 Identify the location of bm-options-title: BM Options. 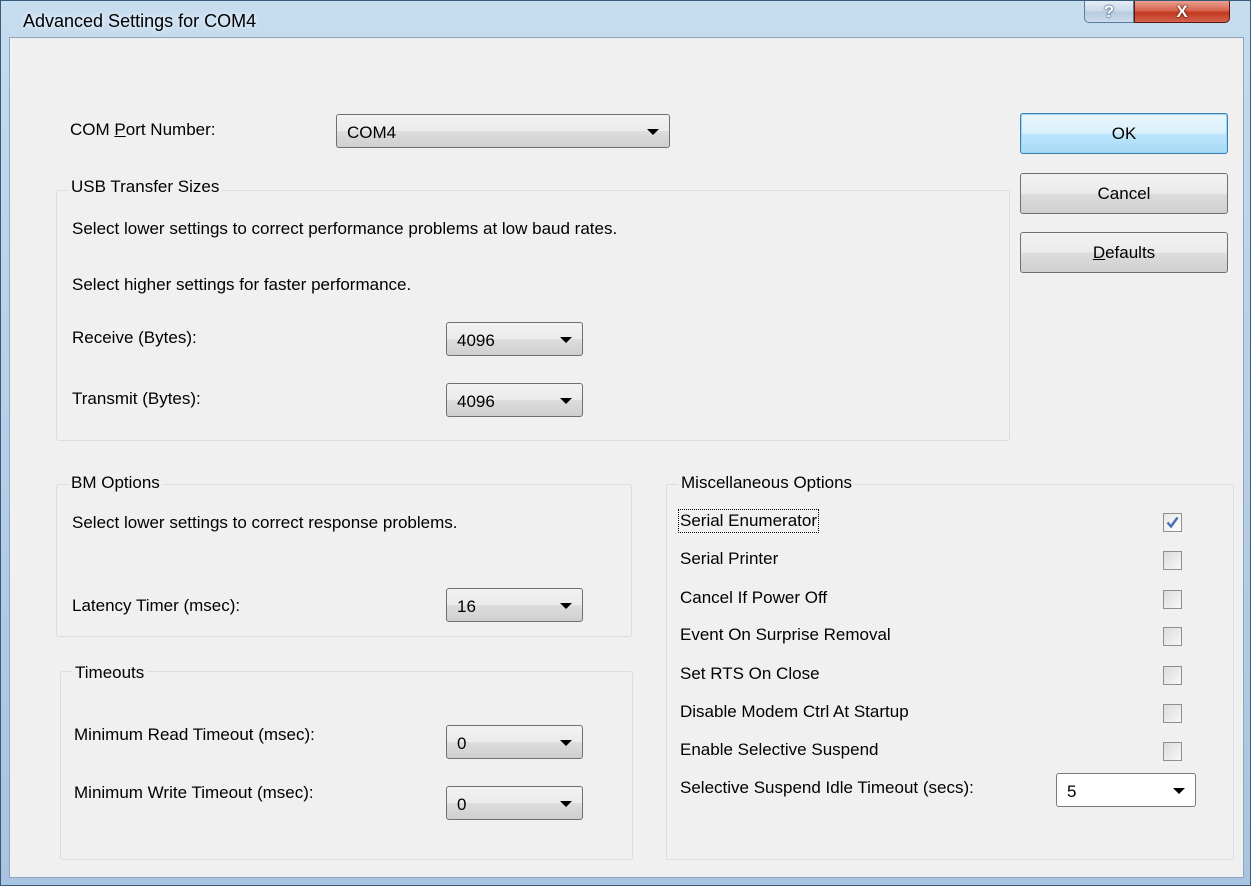
(115, 483).